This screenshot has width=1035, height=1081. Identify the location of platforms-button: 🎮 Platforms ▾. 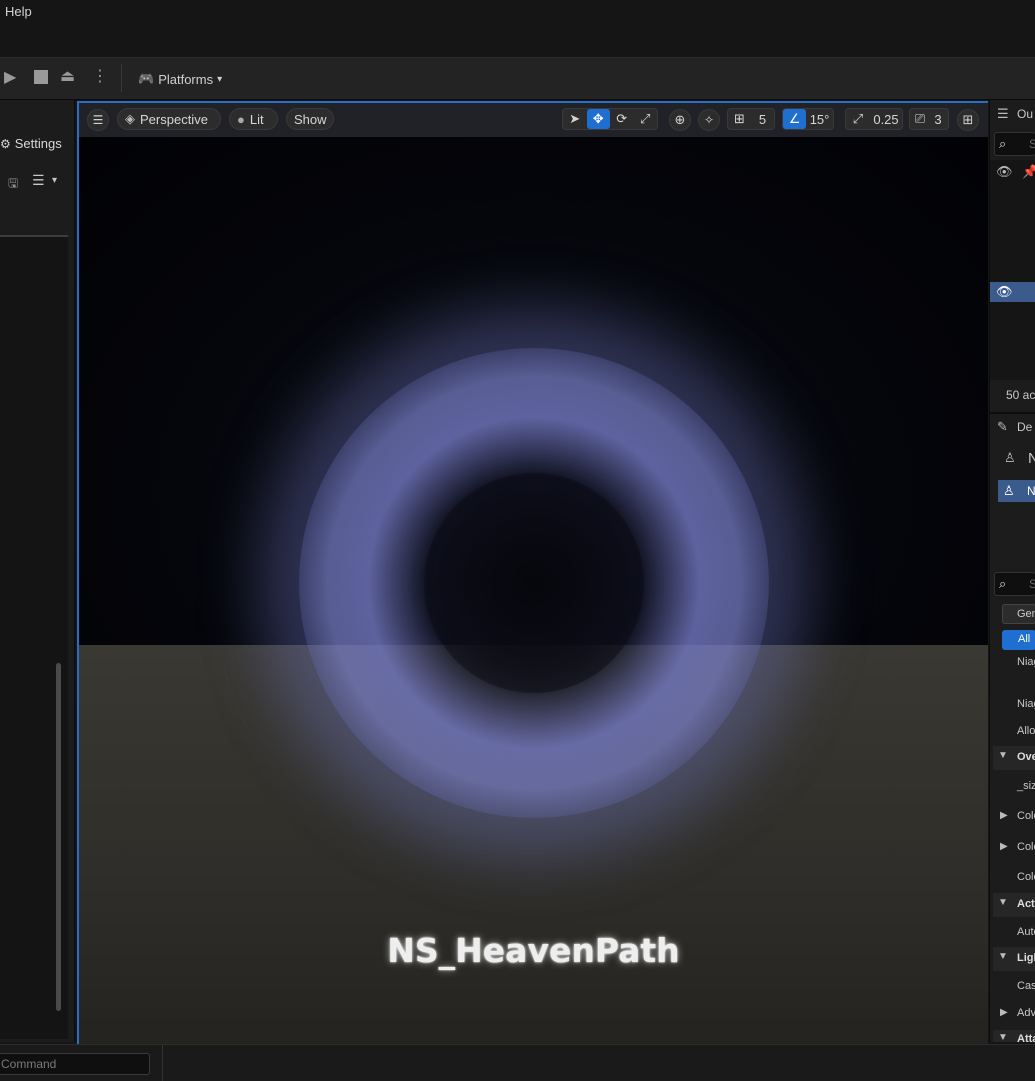
(180, 79).